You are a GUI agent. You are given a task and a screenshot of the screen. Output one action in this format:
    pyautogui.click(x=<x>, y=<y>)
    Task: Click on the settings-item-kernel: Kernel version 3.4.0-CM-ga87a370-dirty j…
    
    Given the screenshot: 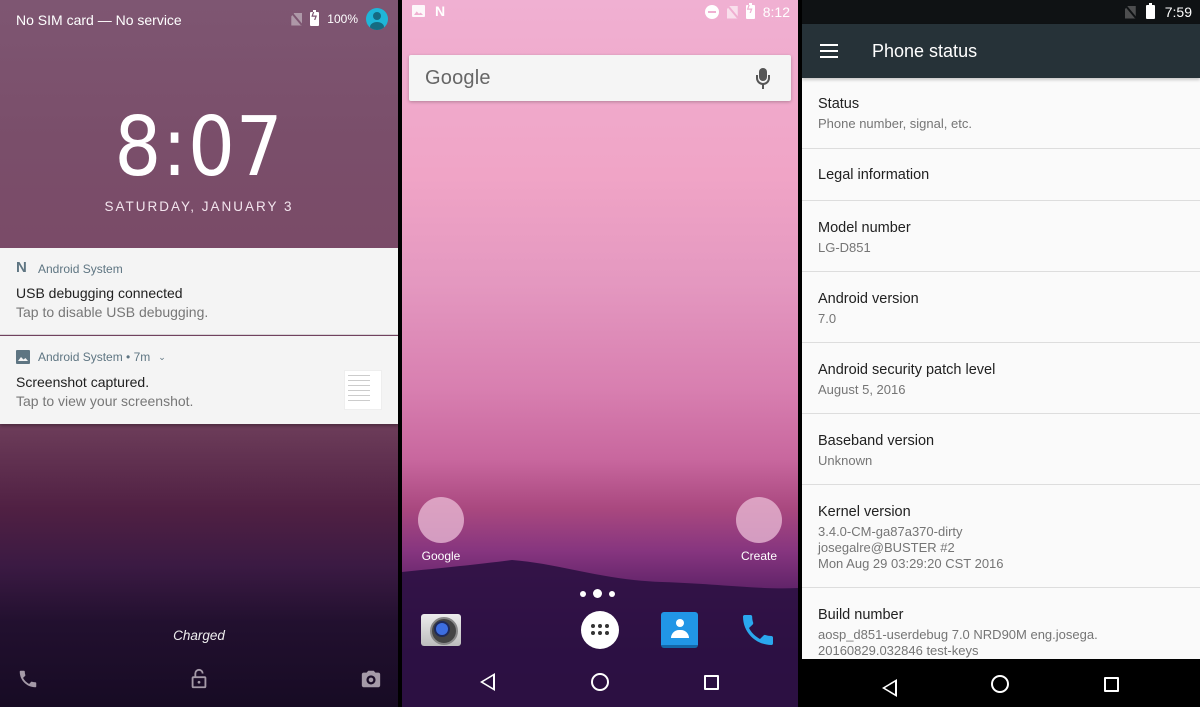 What is the action you would take?
    pyautogui.click(x=1001, y=536)
    